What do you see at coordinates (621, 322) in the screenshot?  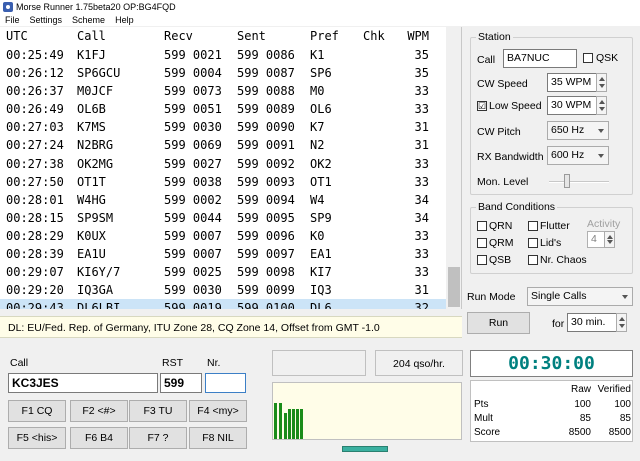 I see `run-duration-spinner` at bounding box center [621, 322].